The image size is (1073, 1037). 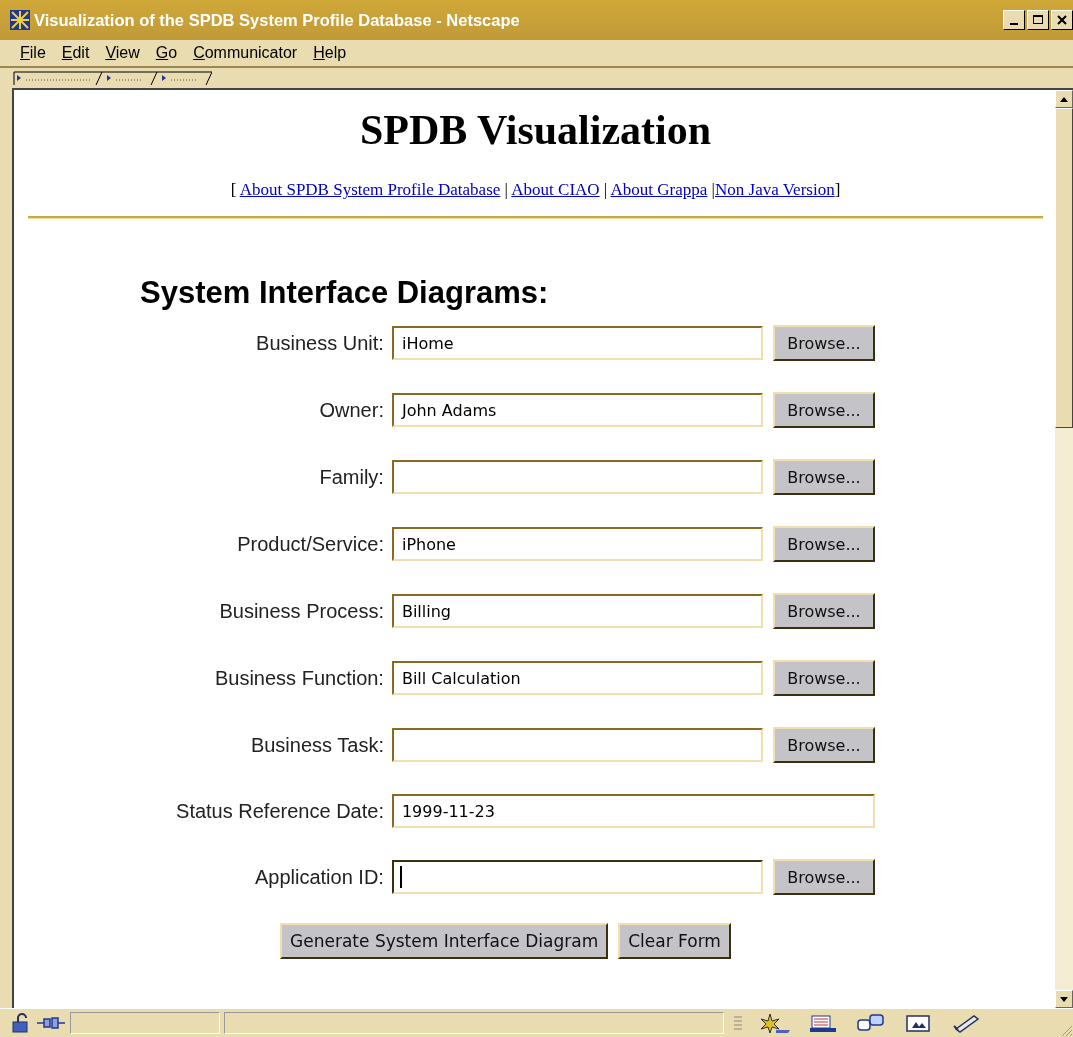 I want to click on menu-item: Edit, so click(x=75, y=53).